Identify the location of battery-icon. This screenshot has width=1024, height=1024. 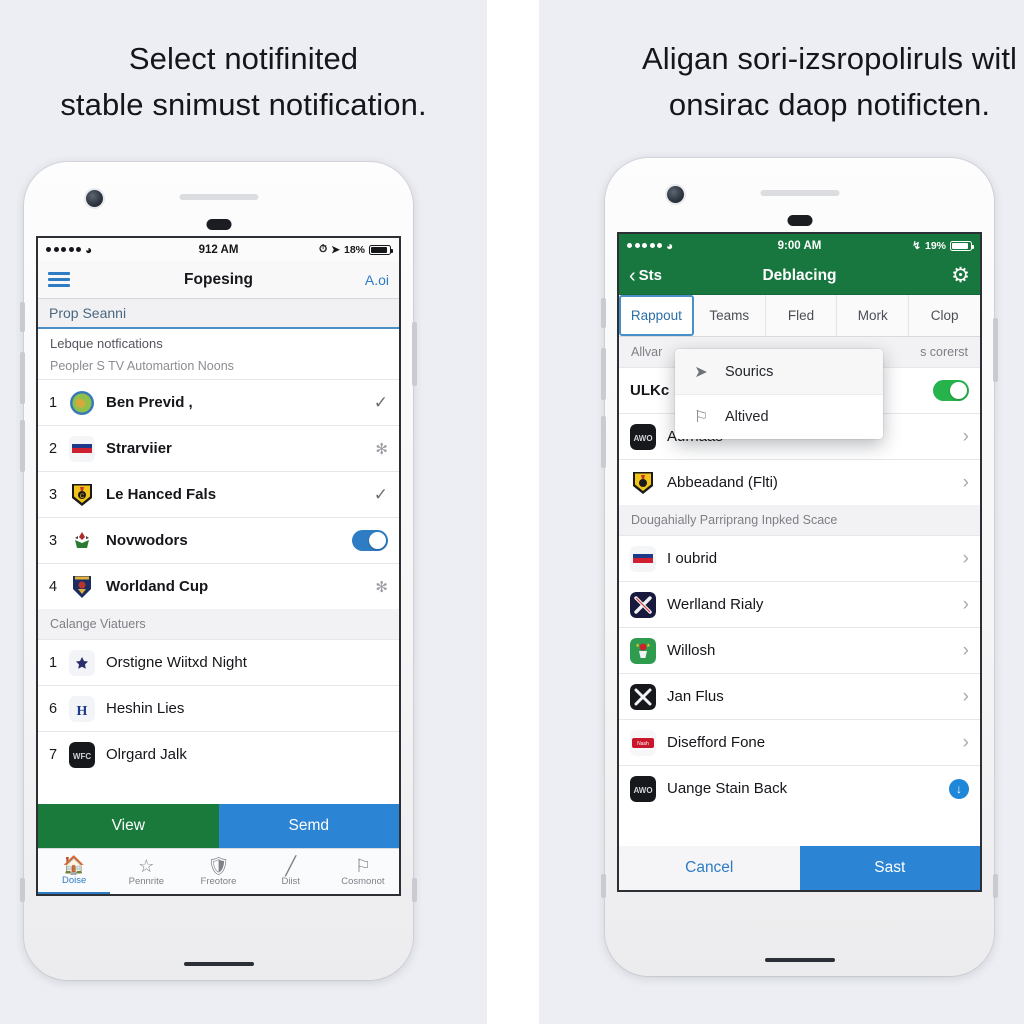
(381, 249).